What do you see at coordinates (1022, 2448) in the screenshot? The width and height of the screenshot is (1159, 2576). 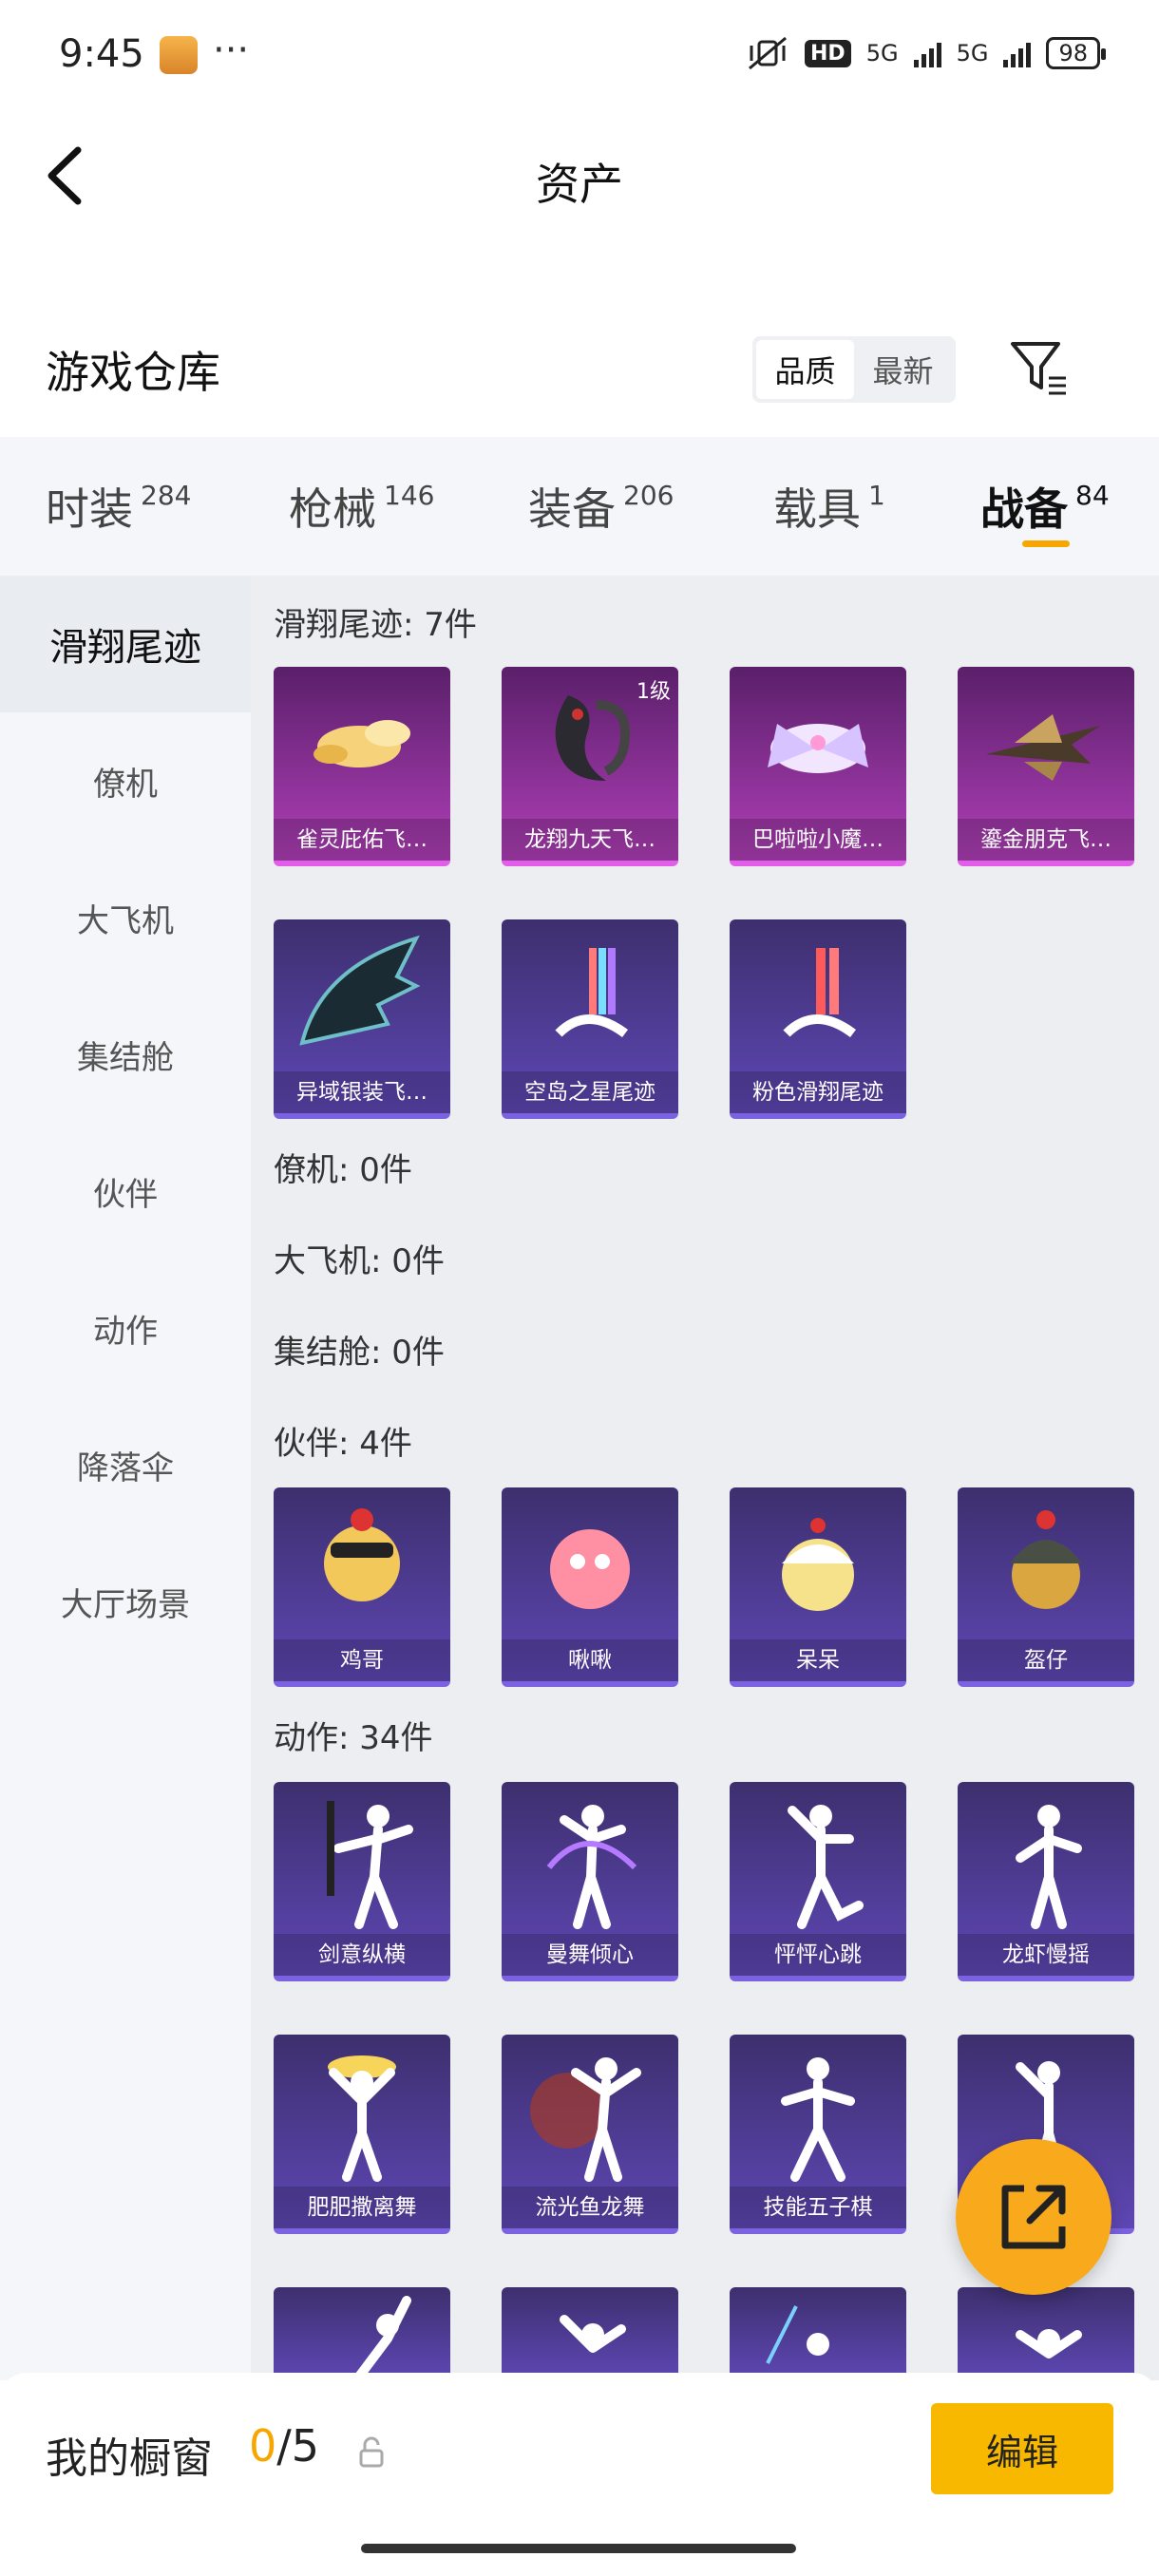 I see `edit-button: 编辑` at bounding box center [1022, 2448].